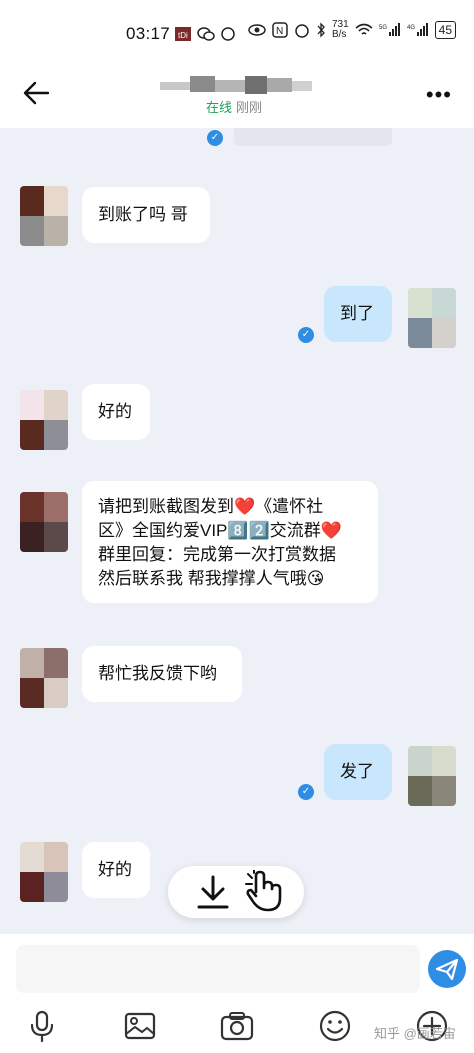  I want to click on online-status: 在线, so click(219, 107).